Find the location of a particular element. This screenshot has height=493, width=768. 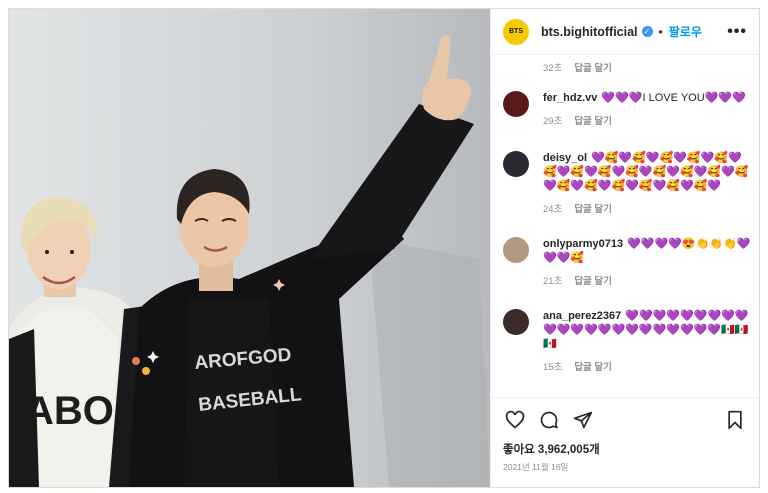

comment-time: 21초 is located at coordinates (553, 281).